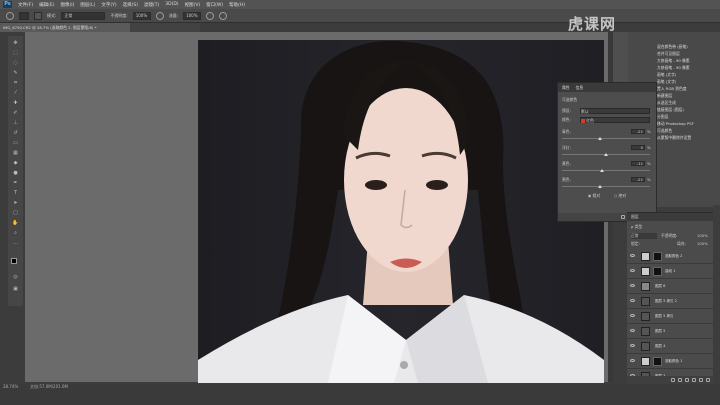 The height and width of the screenshot is (405, 720). What do you see at coordinates (673, 361) in the screenshot?
I see `layer-row: 选取颜色 1` at bounding box center [673, 361].